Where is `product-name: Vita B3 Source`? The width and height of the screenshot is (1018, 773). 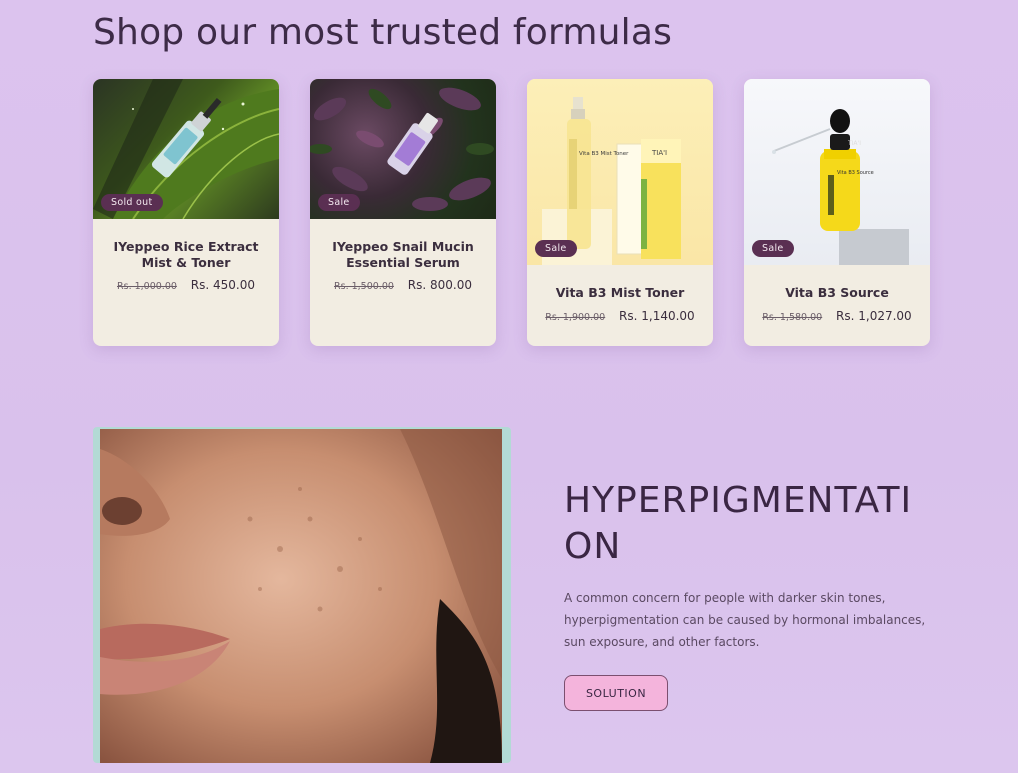
product-name: Vita B3 Source is located at coordinates (837, 293).